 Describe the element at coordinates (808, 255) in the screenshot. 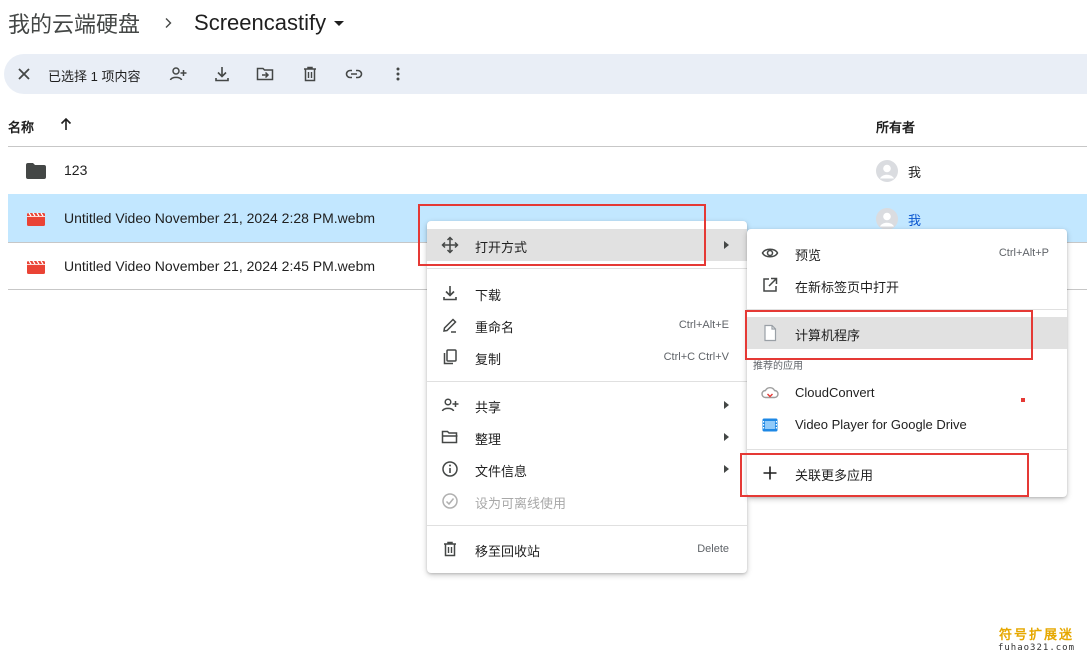

I see `menu-label: 预览` at that location.